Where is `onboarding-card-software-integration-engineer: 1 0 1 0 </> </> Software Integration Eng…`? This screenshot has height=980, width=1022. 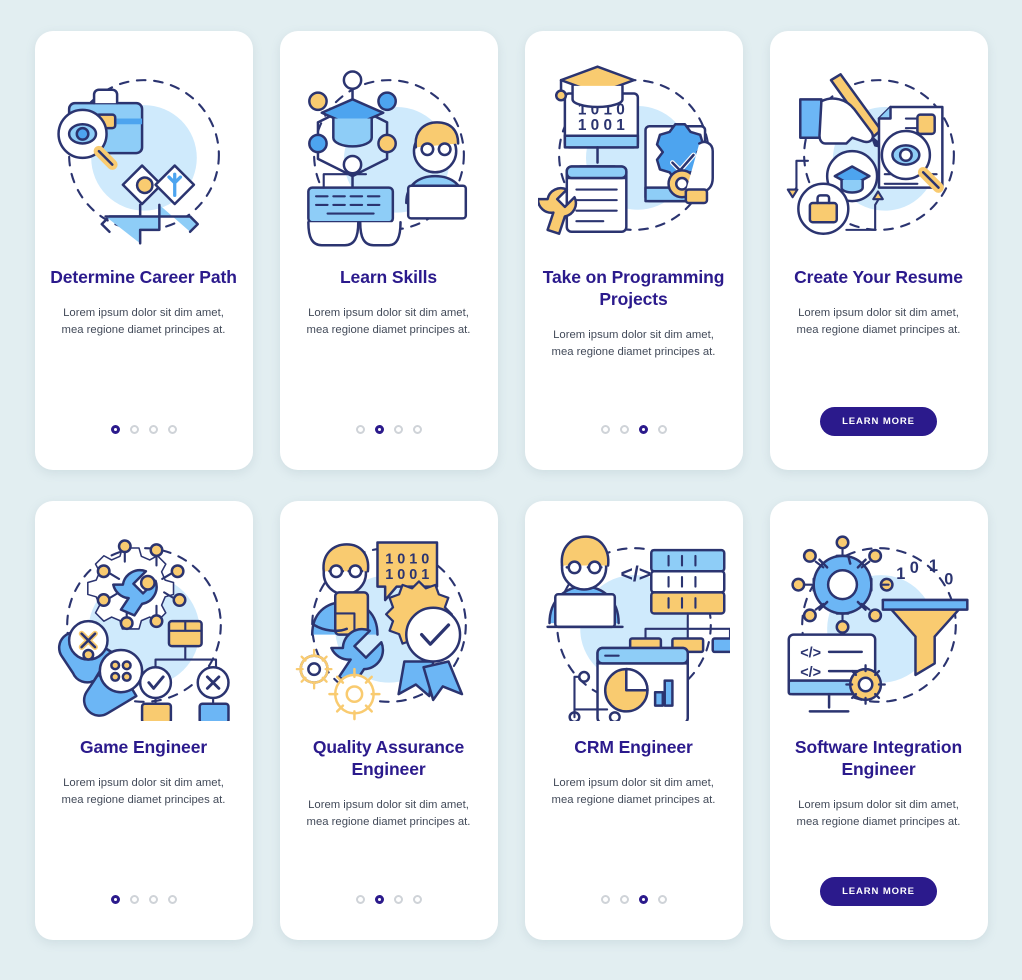
onboarding-card-software-integration-engineer: 1 0 1 0 </> </> Software Integration Eng… is located at coordinates (878, 720).